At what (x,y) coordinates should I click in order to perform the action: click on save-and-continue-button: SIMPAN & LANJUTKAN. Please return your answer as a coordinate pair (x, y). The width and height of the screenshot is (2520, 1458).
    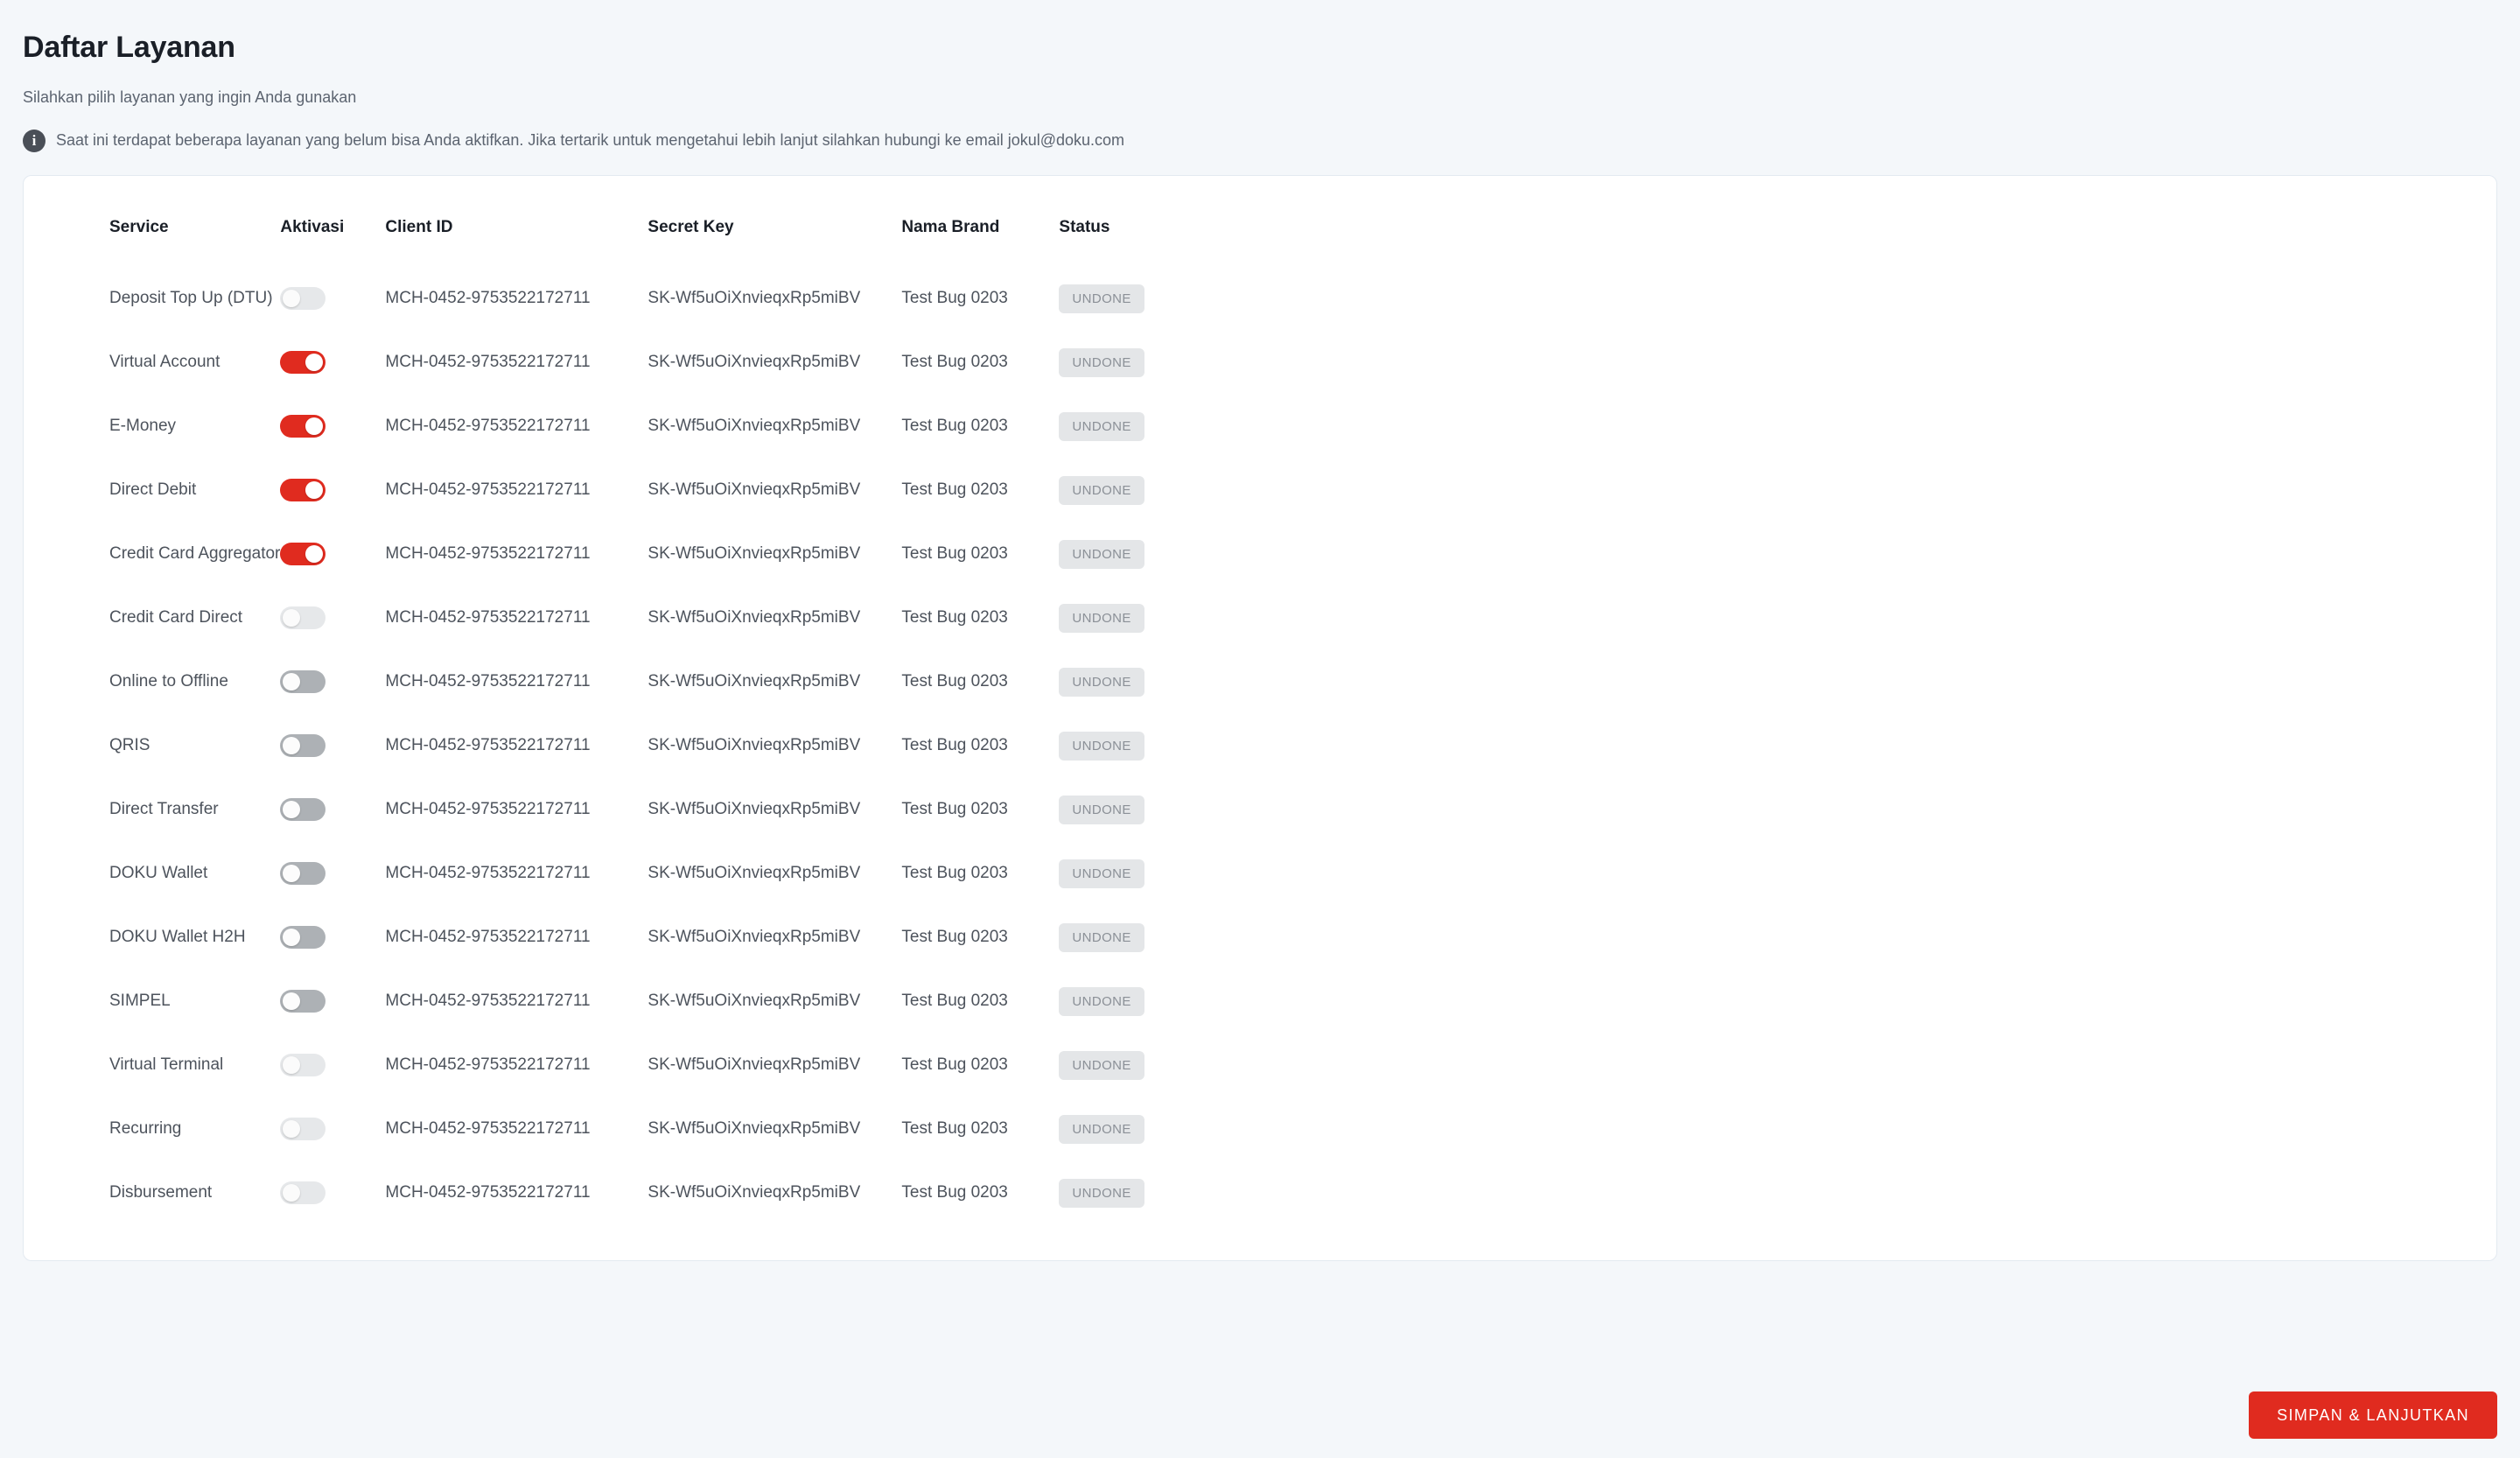
    Looking at the image, I should click on (2373, 1415).